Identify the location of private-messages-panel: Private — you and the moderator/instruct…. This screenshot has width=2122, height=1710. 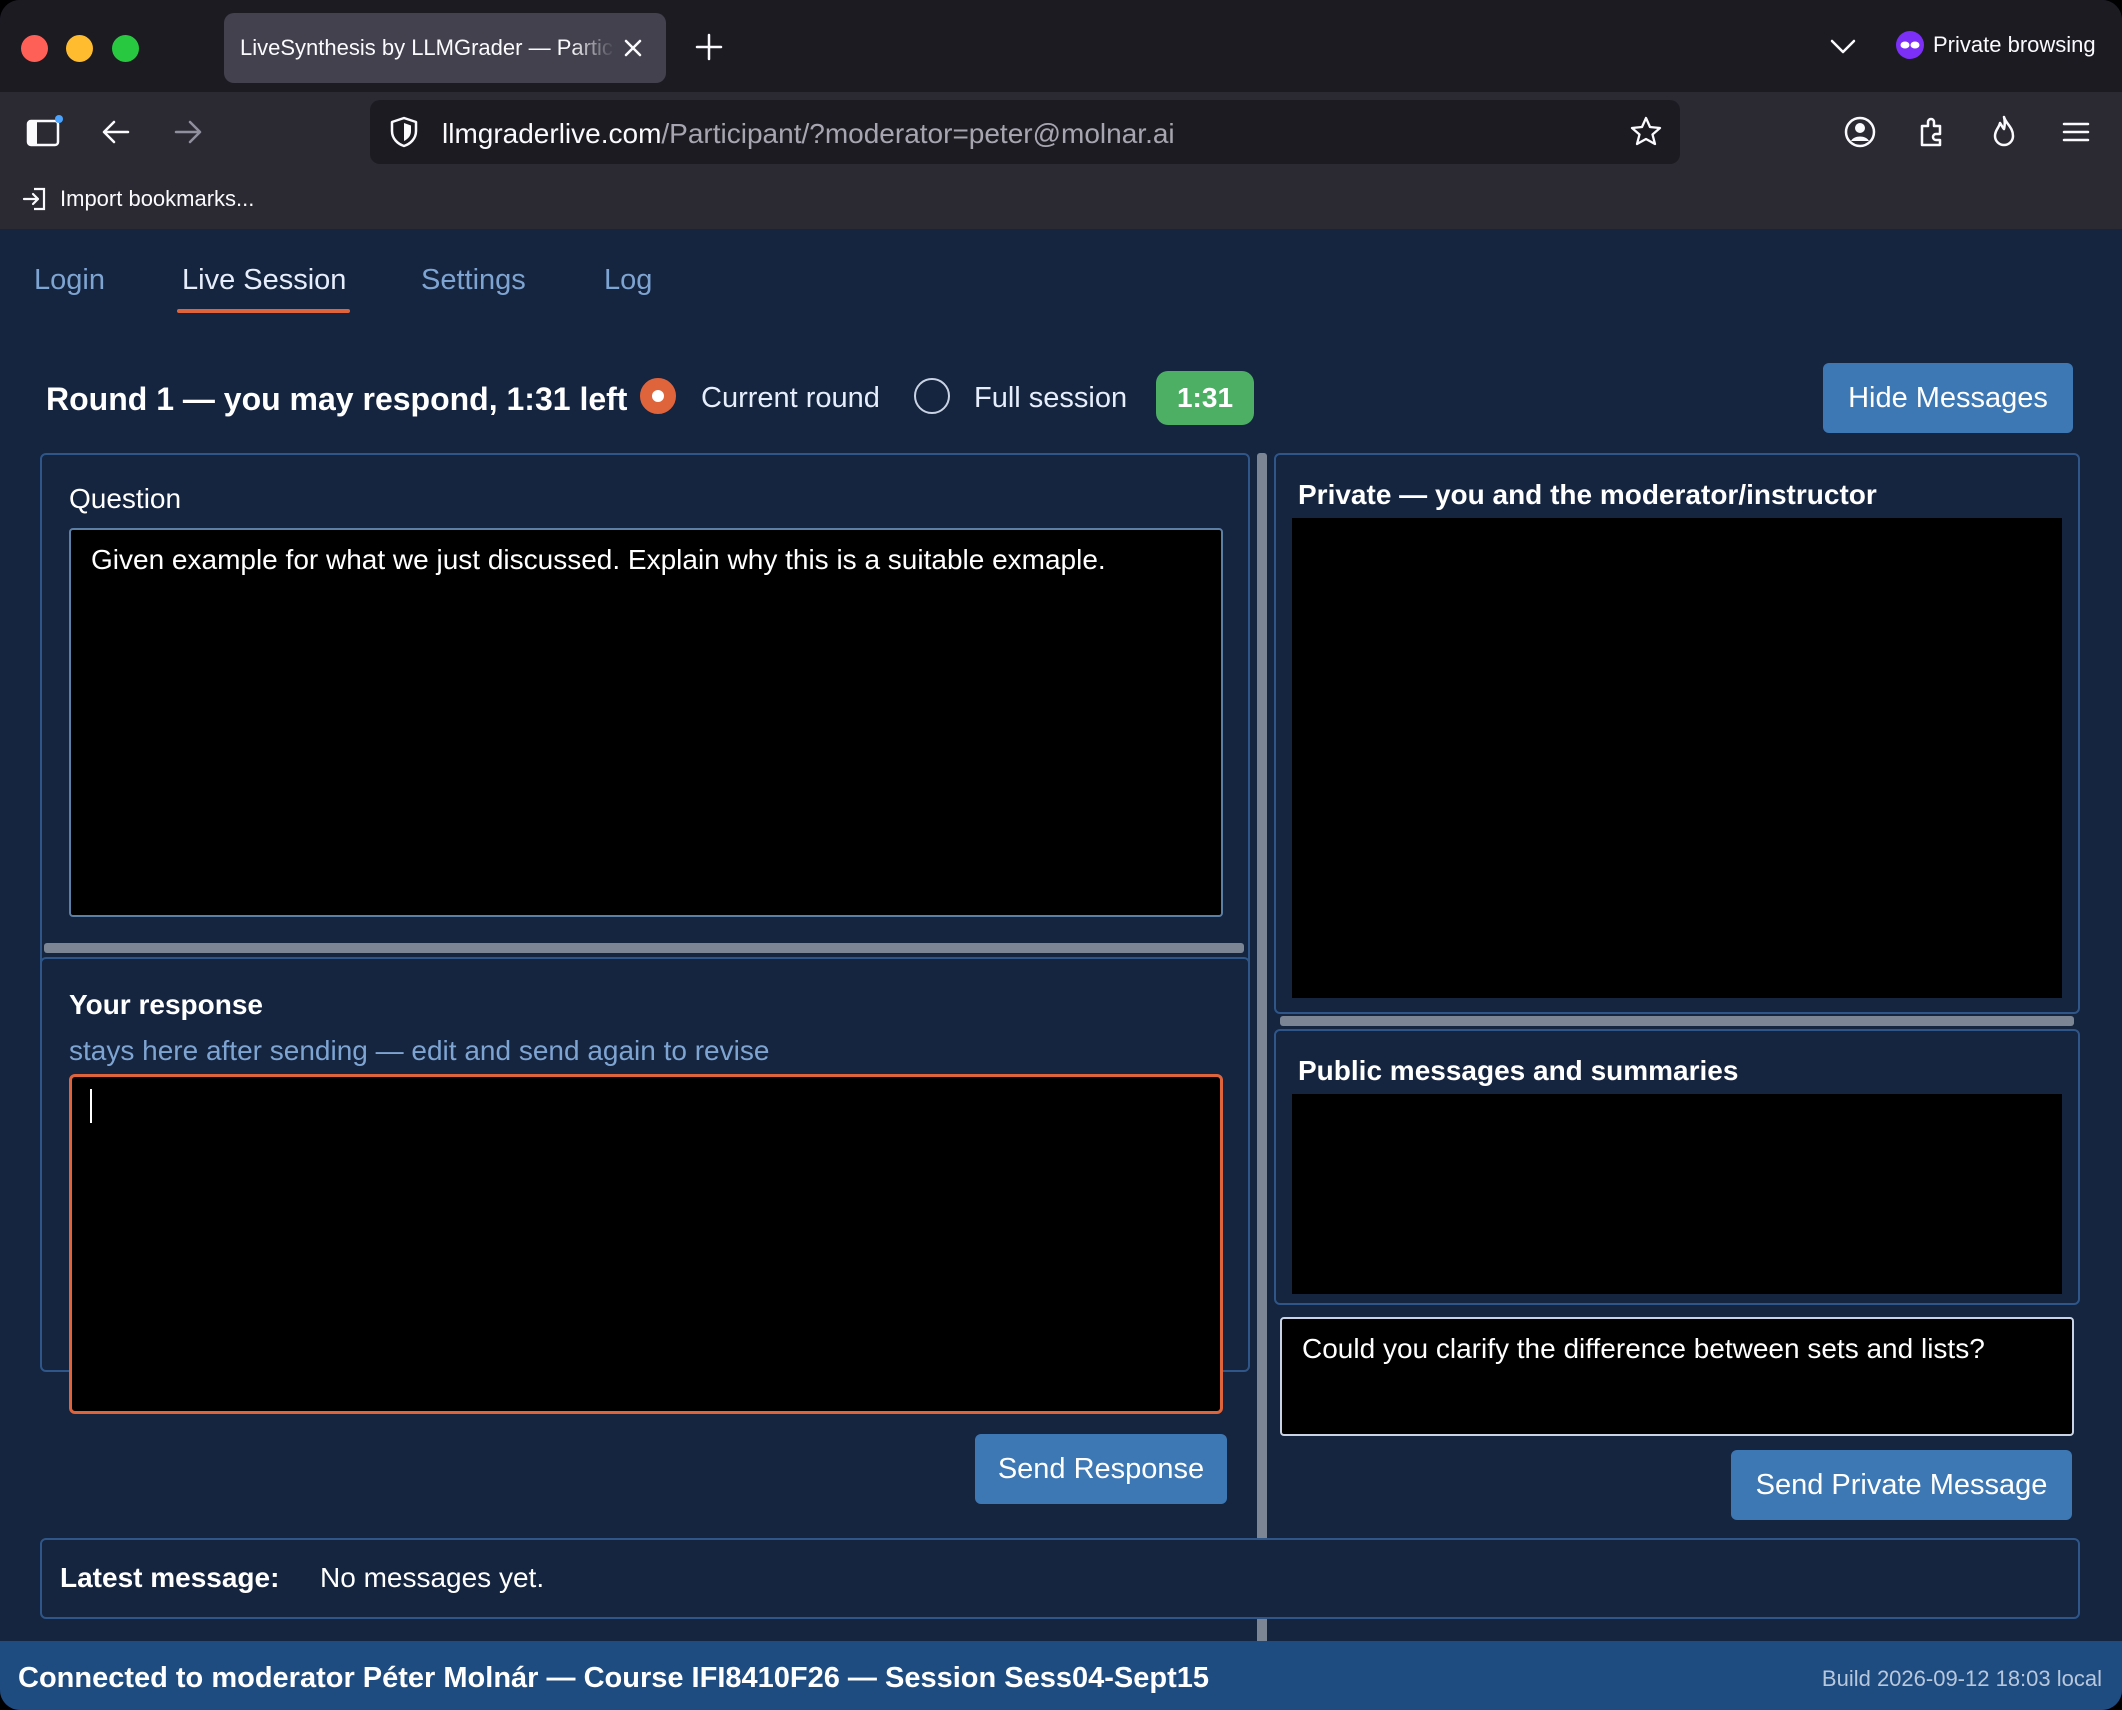
(1677, 733).